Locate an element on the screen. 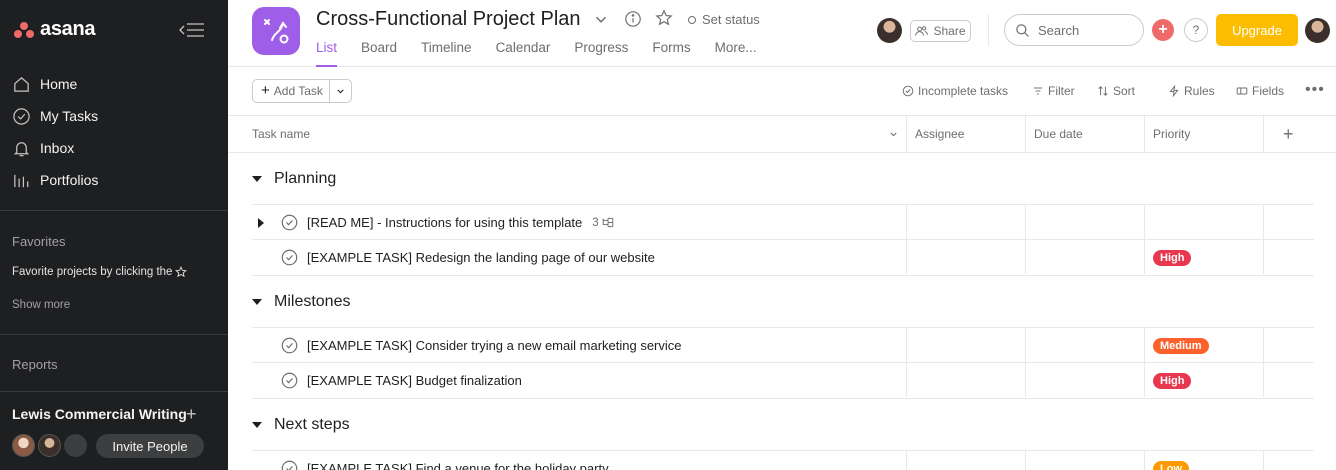 This screenshot has width=1336, height=470. quick-add-plus-icon: + is located at coordinates (1163, 30).